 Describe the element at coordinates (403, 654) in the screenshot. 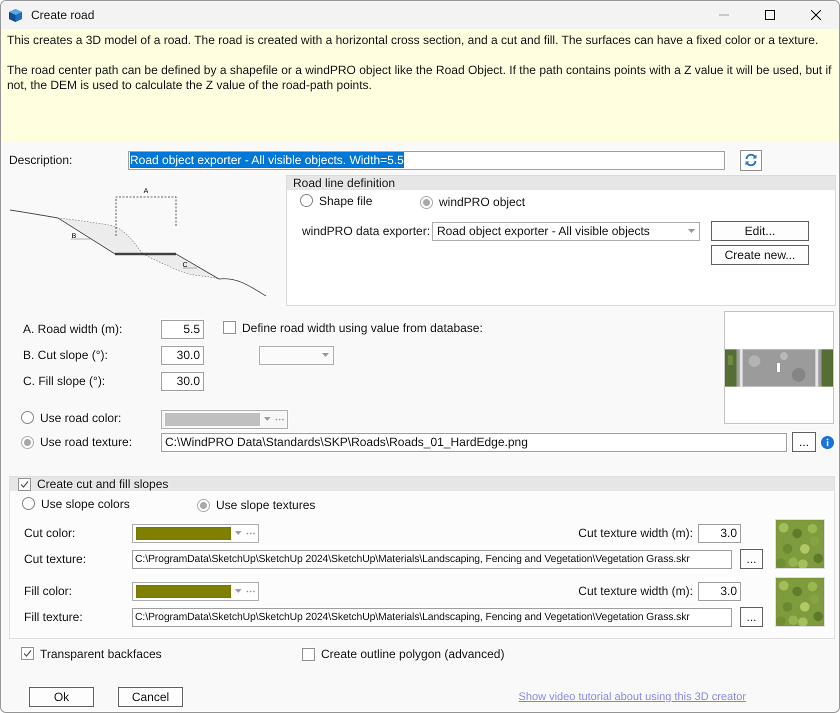

I see `checkbox: Create outline polygon (advanced)` at that location.